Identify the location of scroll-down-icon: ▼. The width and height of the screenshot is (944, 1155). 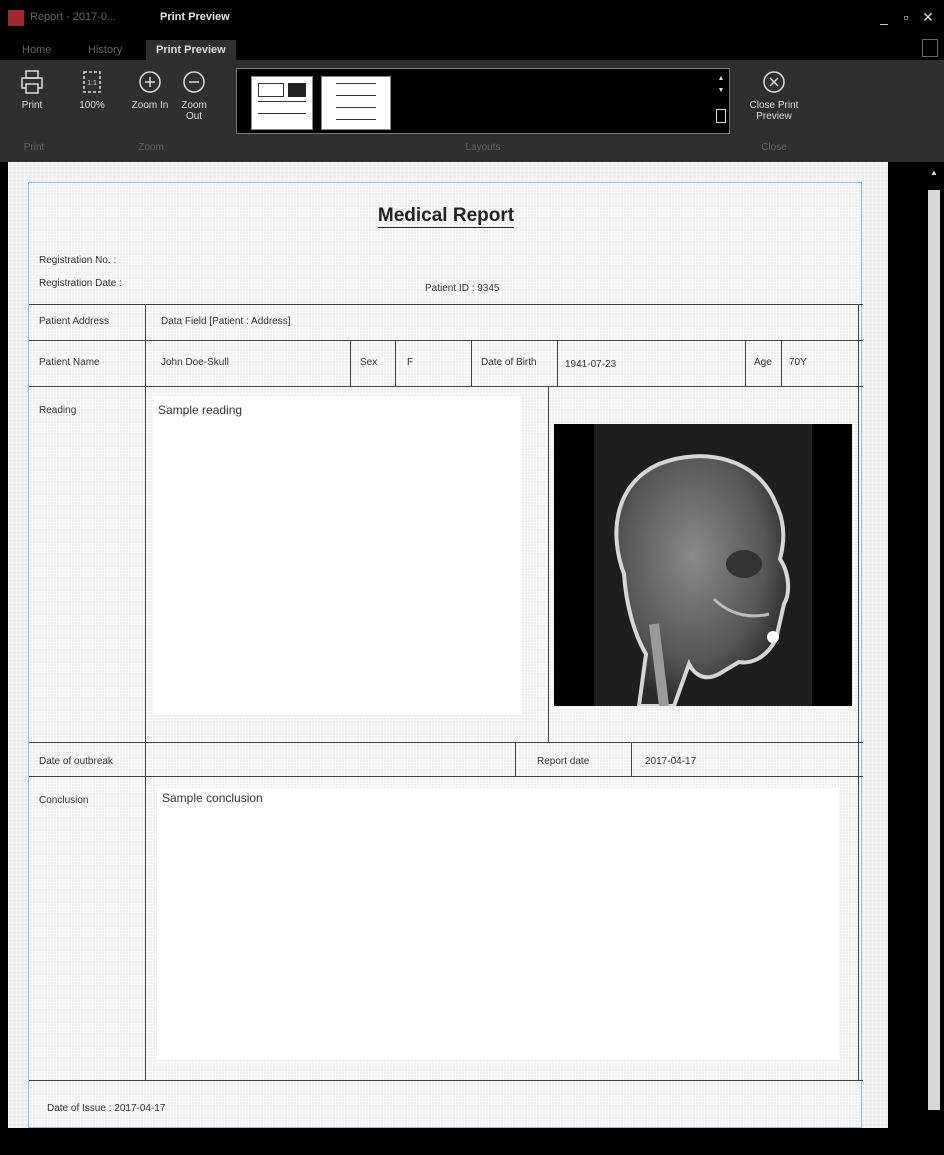
(721, 91).